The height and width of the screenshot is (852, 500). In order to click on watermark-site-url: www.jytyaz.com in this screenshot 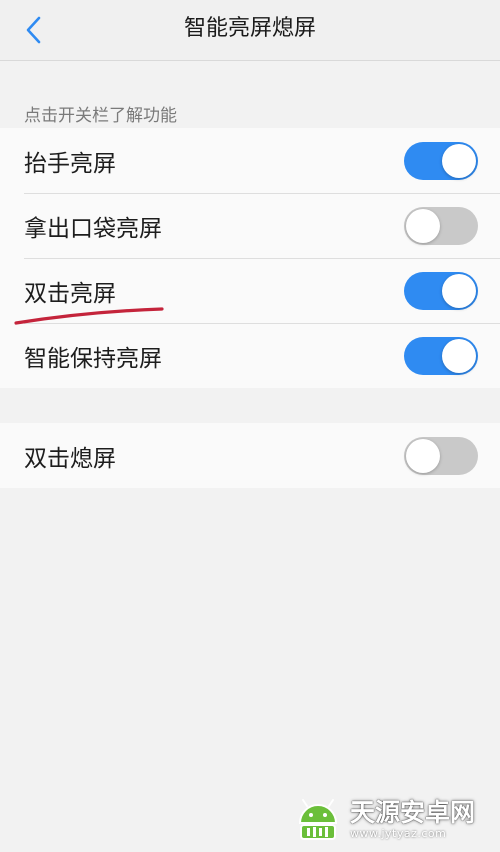, I will do `click(398, 833)`.